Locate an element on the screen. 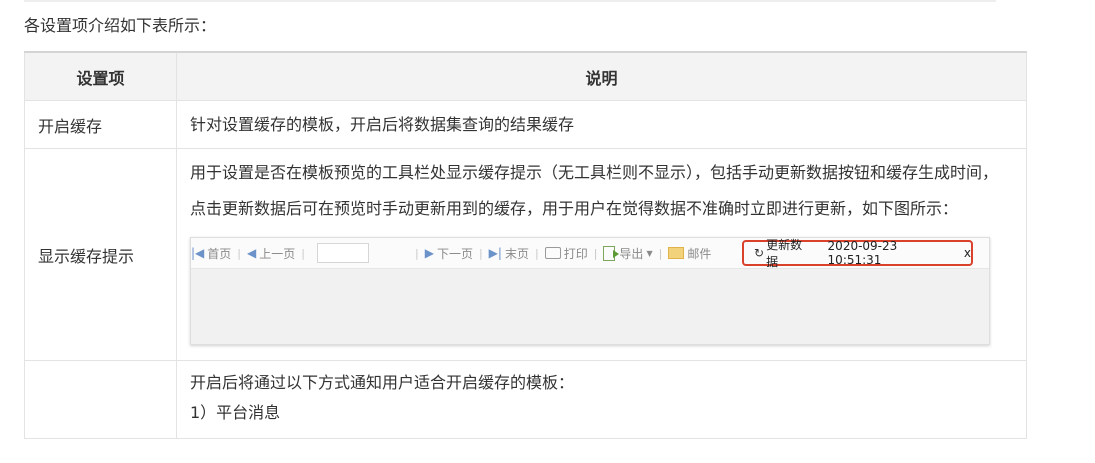  setting-description: 针对设置缓存的模板，开启后将数据集查询的结果缓存 is located at coordinates (601, 124).